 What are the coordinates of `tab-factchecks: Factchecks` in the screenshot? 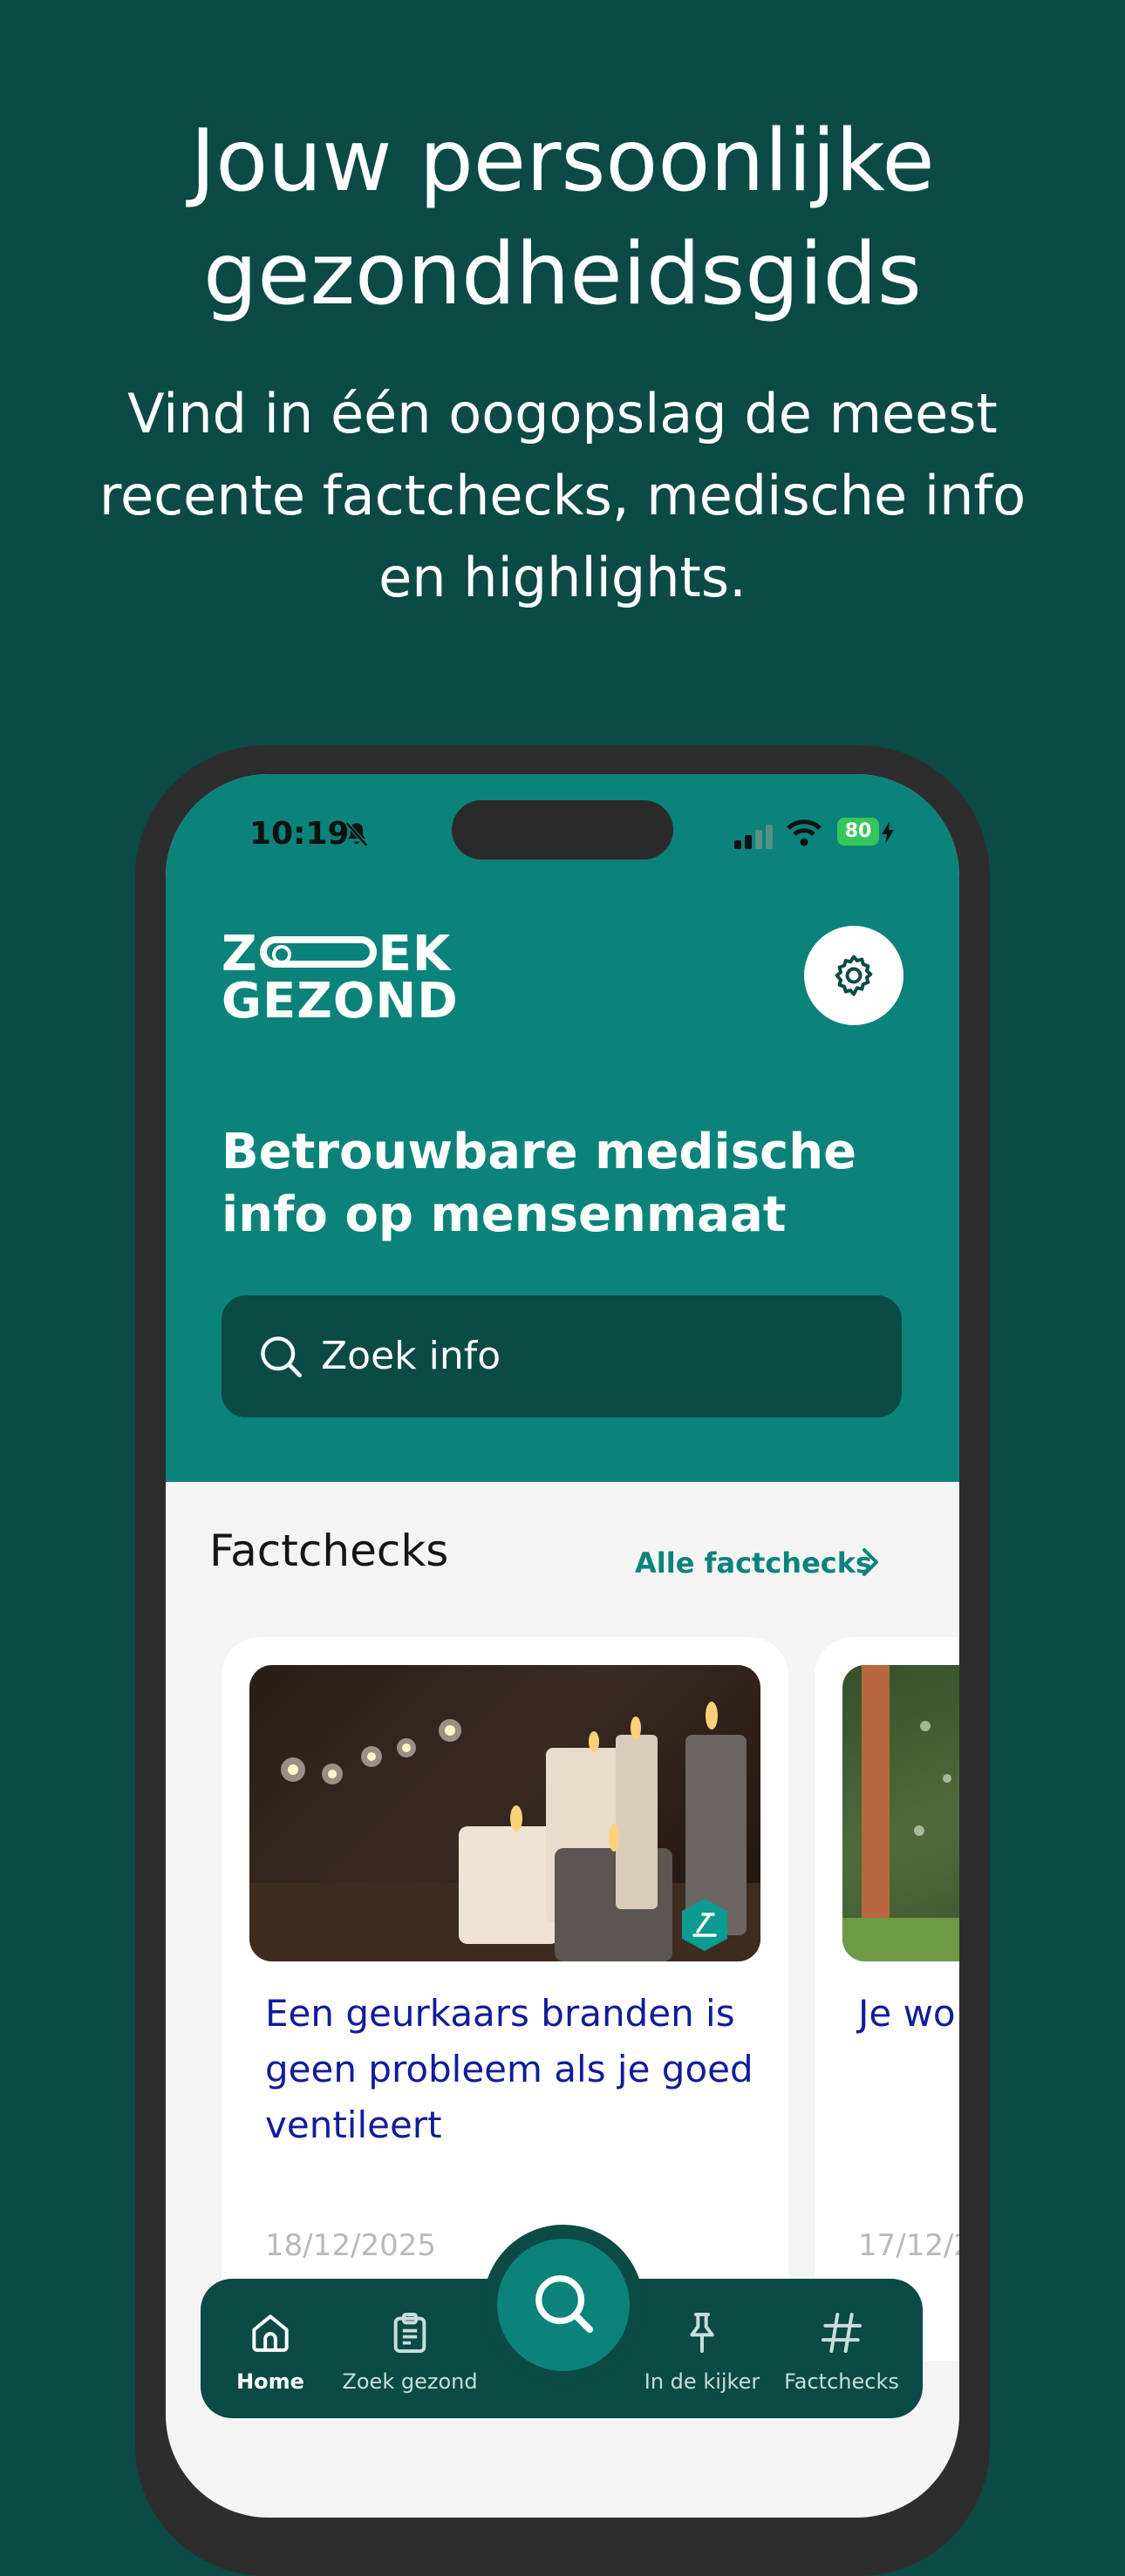 It's located at (842, 2348).